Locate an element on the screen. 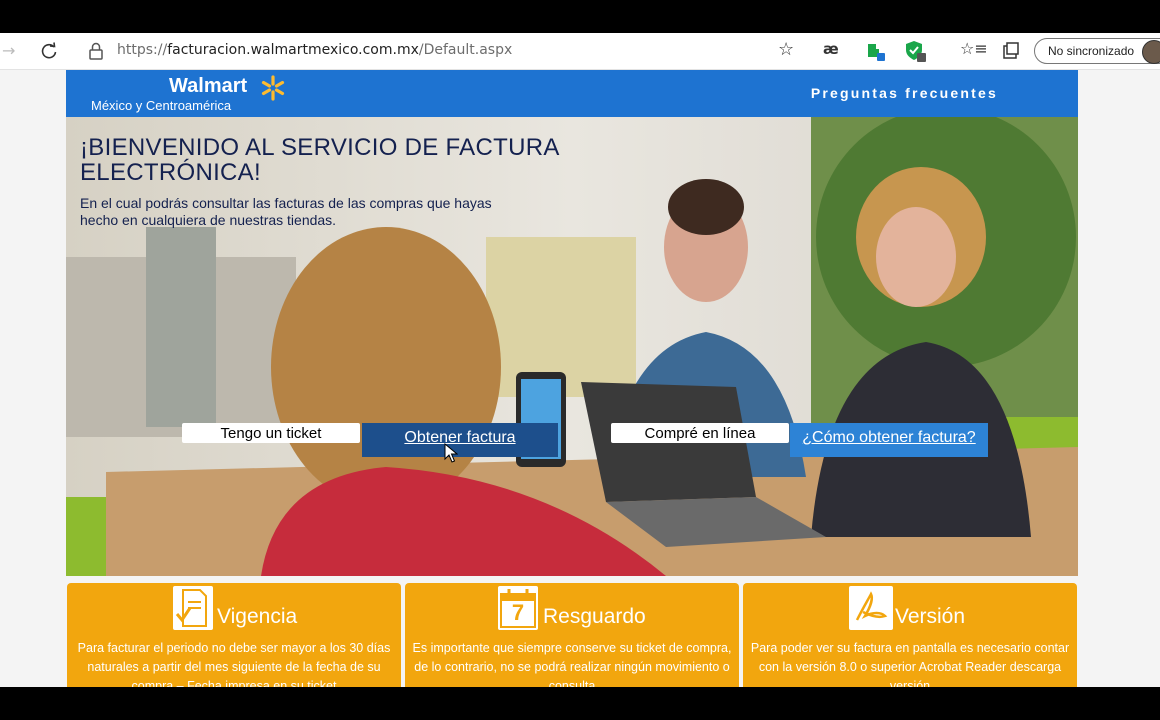 The height and width of the screenshot is (720, 1160). card-title: Resguardo is located at coordinates (594, 616).